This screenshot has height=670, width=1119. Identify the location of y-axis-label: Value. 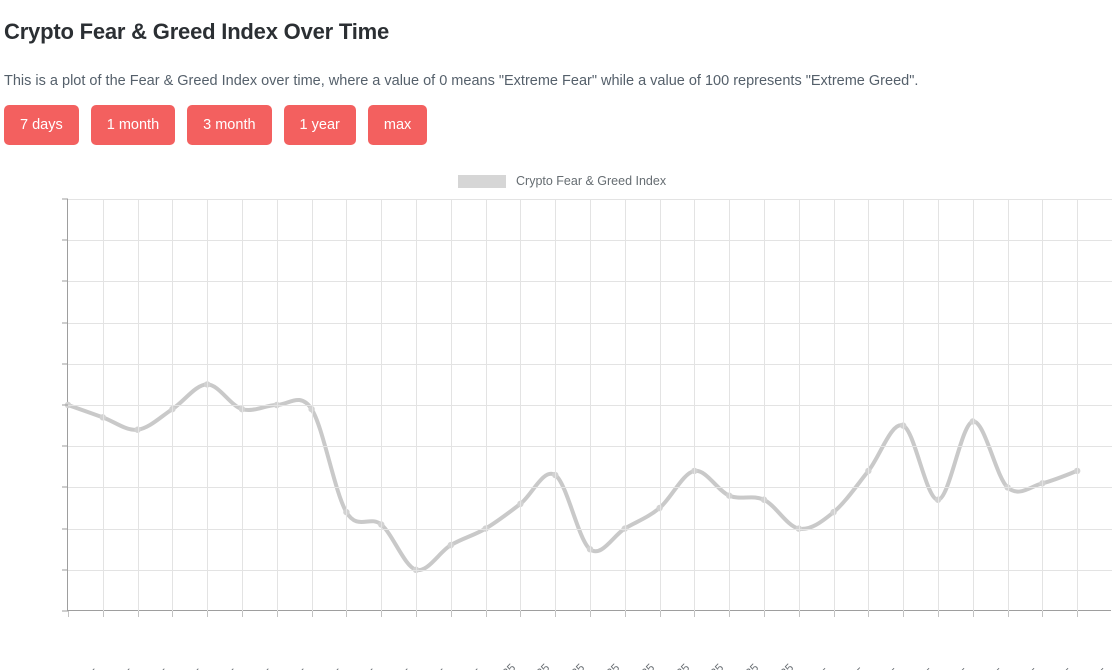
(0, 543).